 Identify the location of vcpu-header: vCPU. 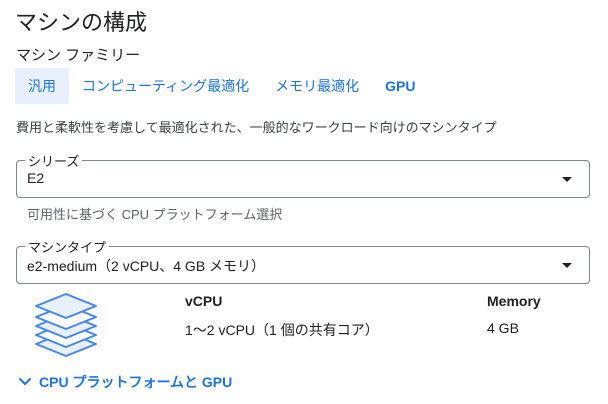
(204, 301).